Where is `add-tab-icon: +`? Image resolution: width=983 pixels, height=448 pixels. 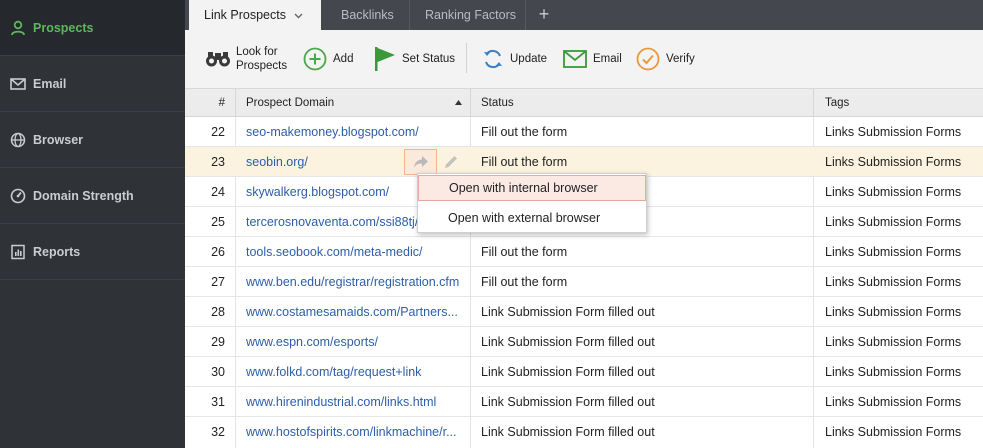
add-tab-icon: + is located at coordinates (544, 14).